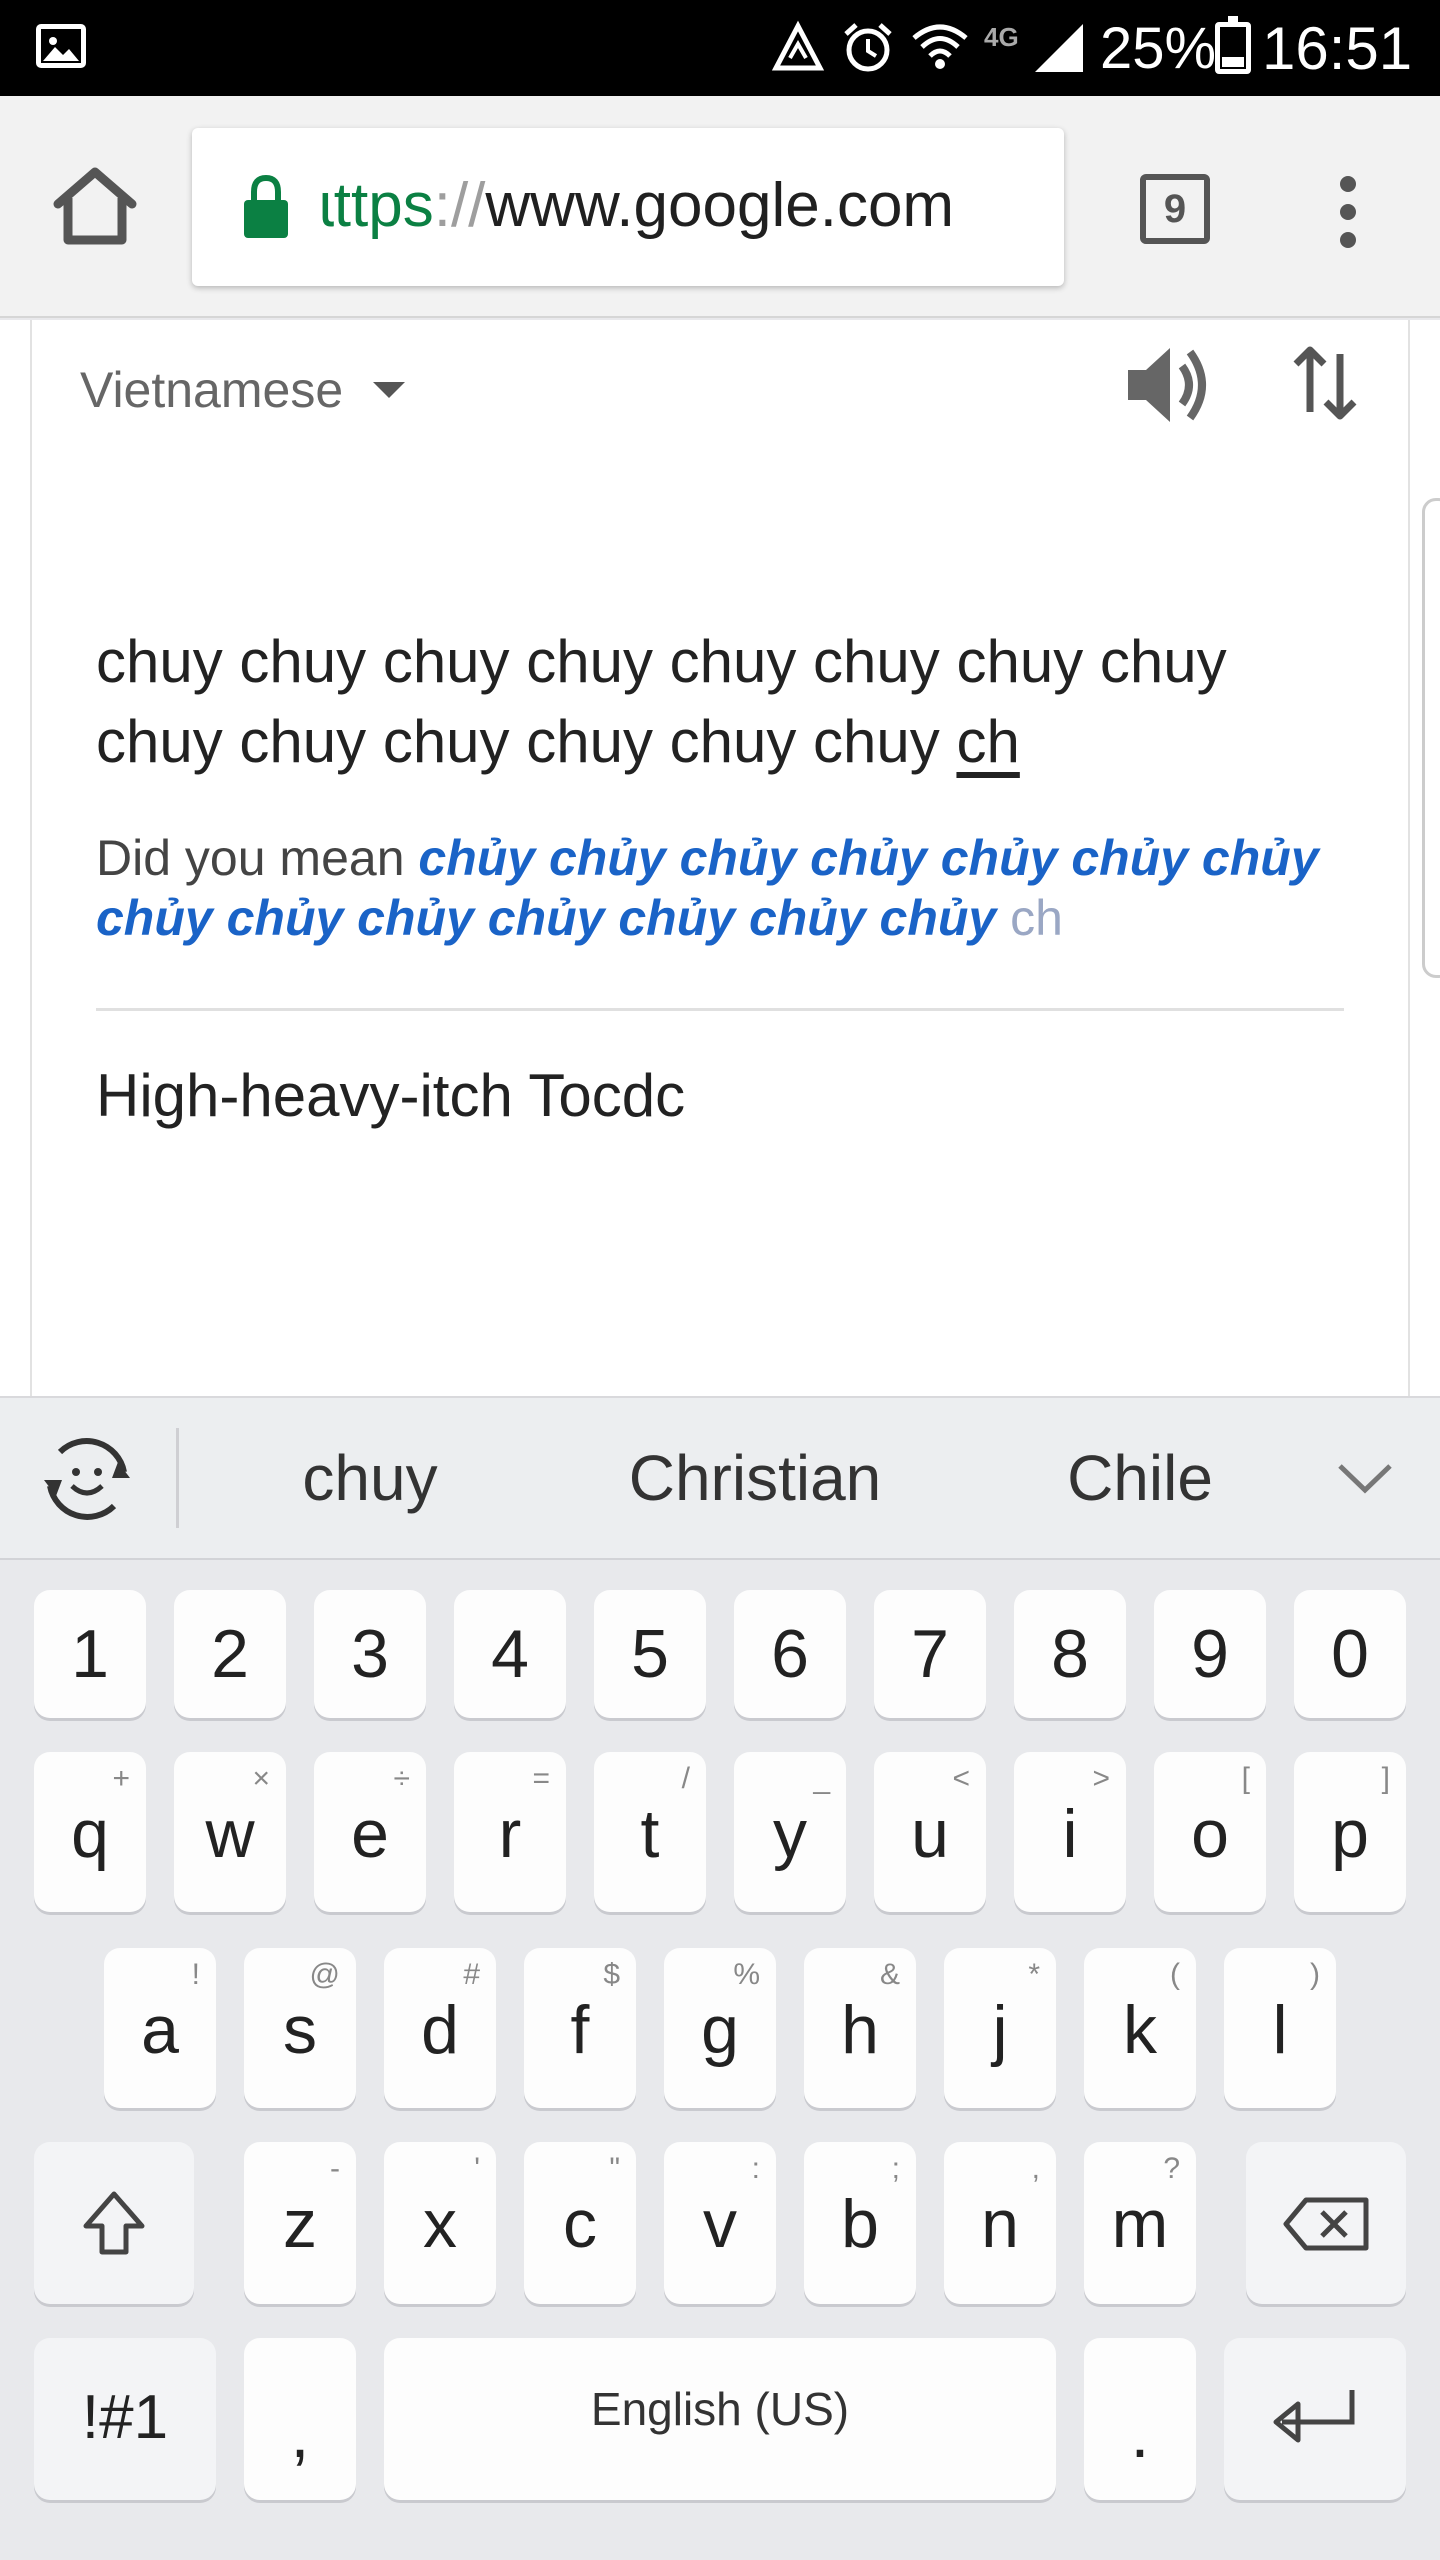  Describe the element at coordinates (720, 2409) in the screenshot. I see `space-label: English (US)` at that location.